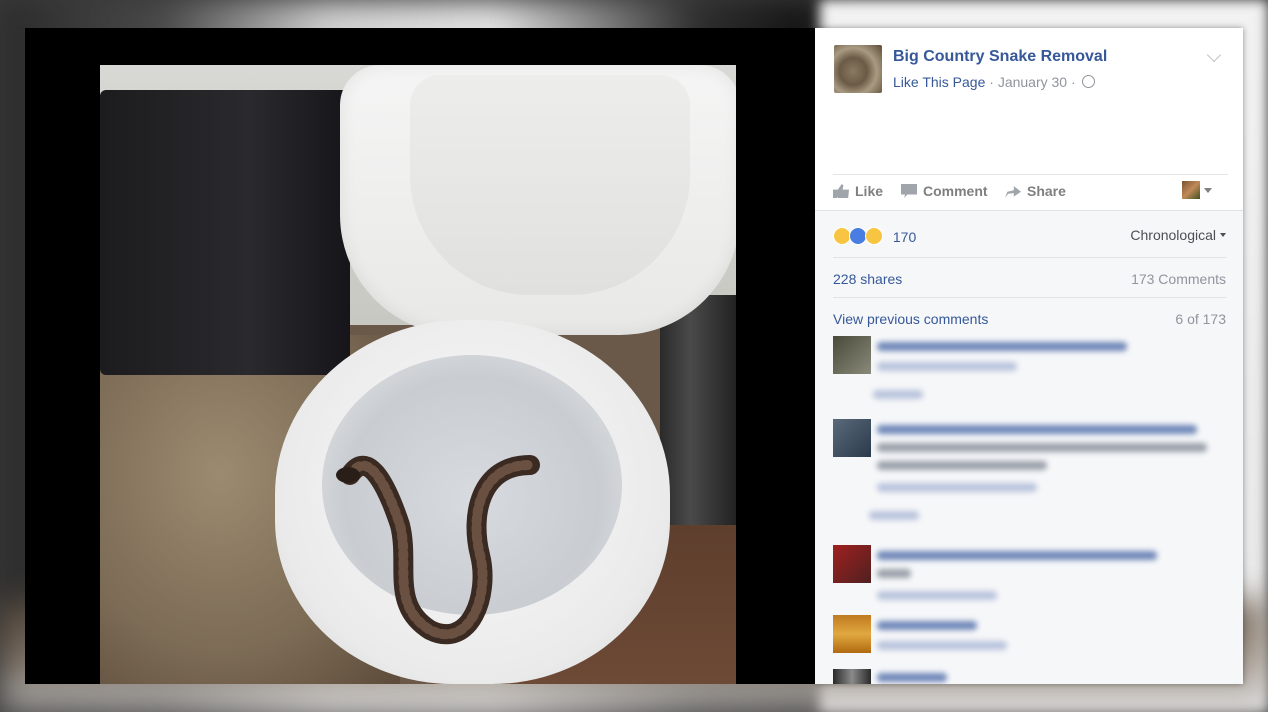 The height and width of the screenshot is (712, 1268). Describe the element at coordinates (910, 319) in the screenshot. I see `view-previous-link: View previous comments` at that location.